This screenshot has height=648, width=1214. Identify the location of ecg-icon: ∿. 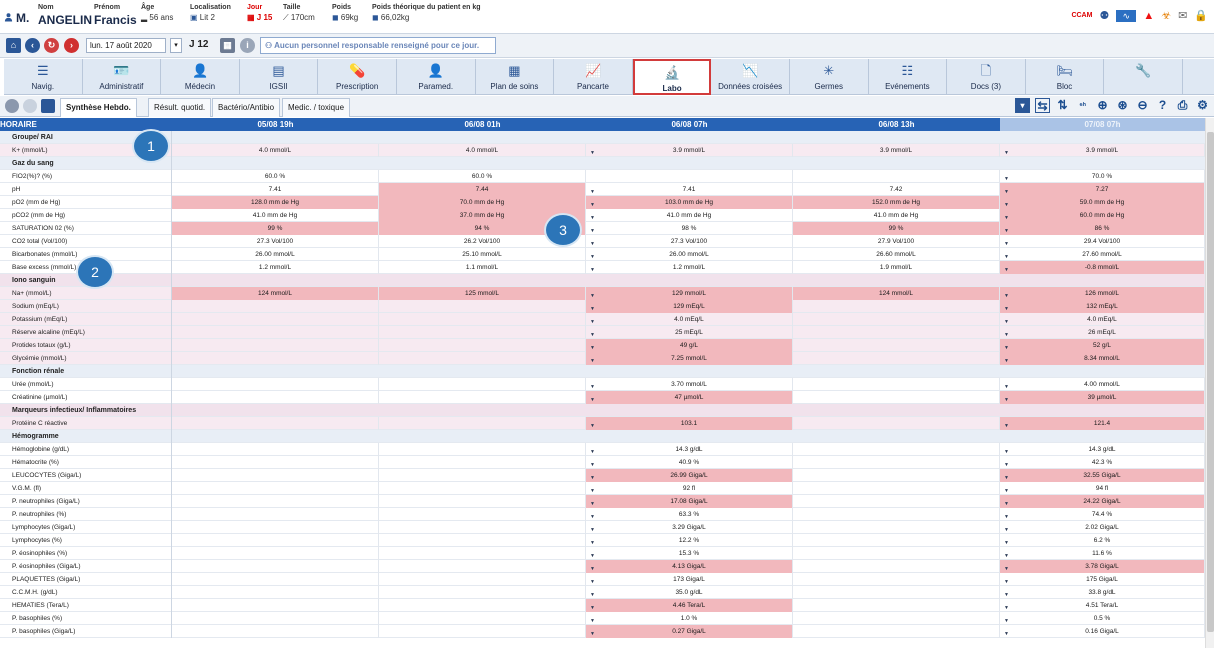
(1126, 16).